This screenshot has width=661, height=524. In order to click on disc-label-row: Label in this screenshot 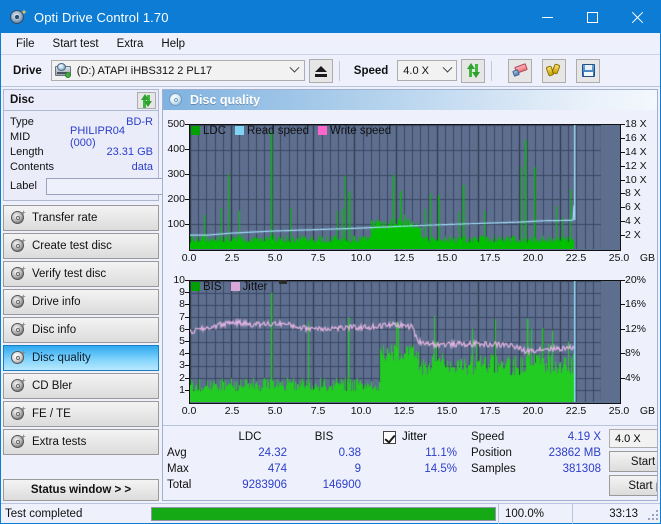, I will do `click(126, 186)`.